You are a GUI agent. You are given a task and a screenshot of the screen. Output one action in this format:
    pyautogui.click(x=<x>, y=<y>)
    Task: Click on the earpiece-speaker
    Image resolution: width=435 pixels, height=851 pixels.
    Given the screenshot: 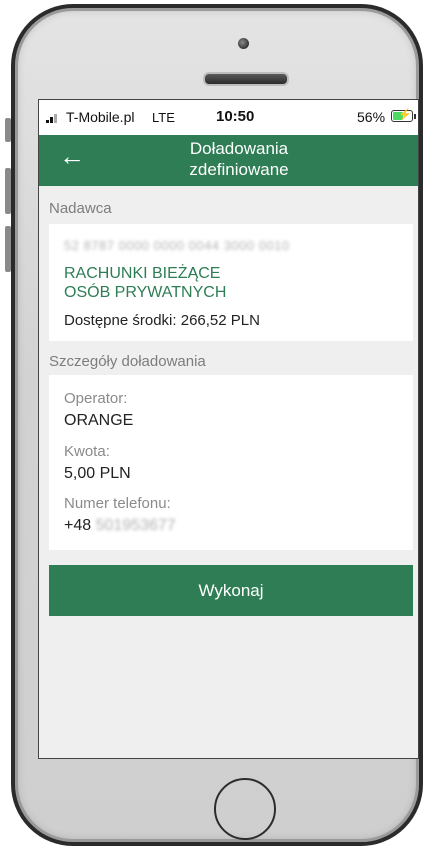 What is the action you would take?
    pyautogui.click(x=246, y=79)
    